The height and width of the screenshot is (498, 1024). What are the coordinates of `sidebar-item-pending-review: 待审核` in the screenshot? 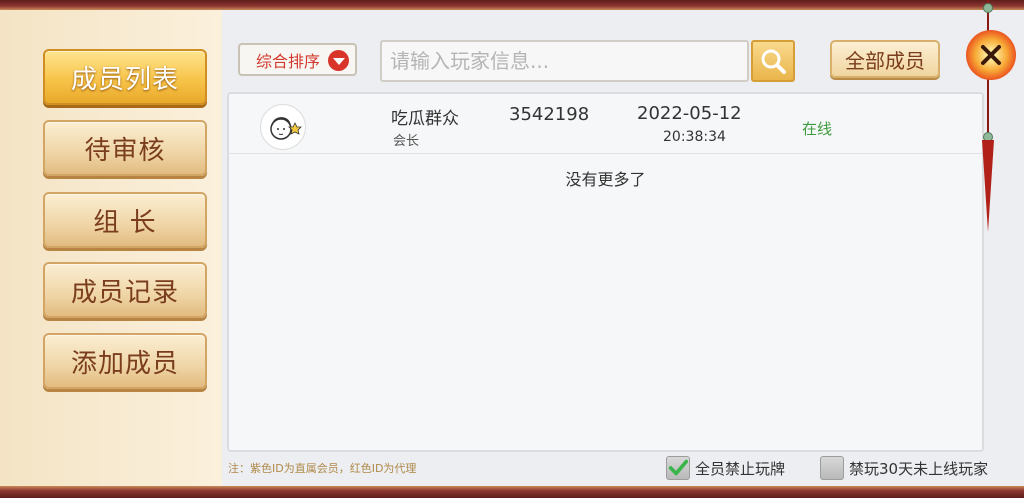 It's located at (125, 148).